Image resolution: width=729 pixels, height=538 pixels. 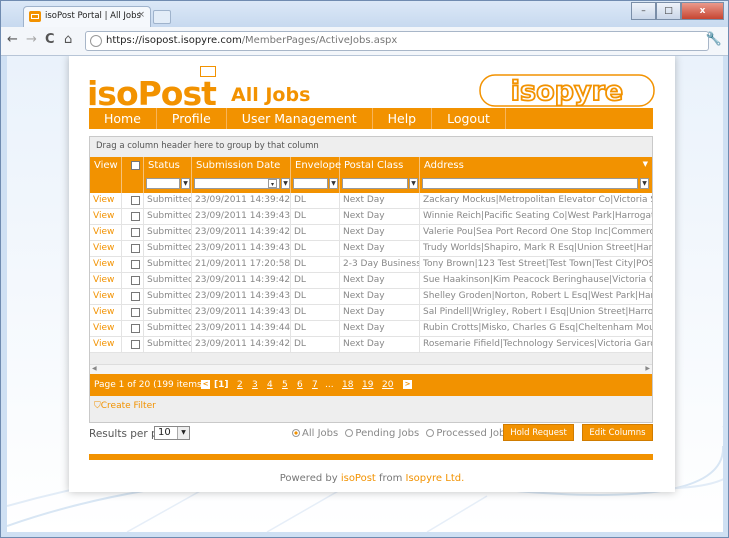 I want to click on browser-tab: isoPost Portal | All Jobs ×, so click(x=87, y=16).